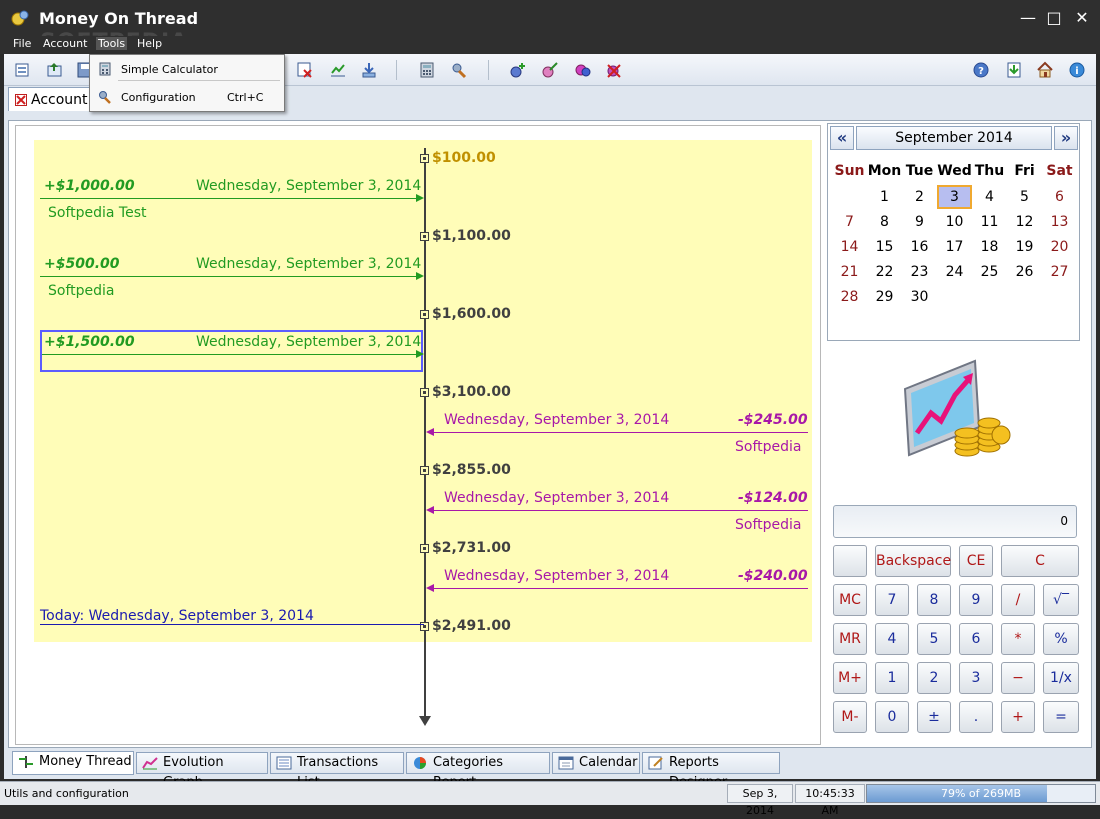  I want to click on calendar-day: 19, so click(1024, 247).